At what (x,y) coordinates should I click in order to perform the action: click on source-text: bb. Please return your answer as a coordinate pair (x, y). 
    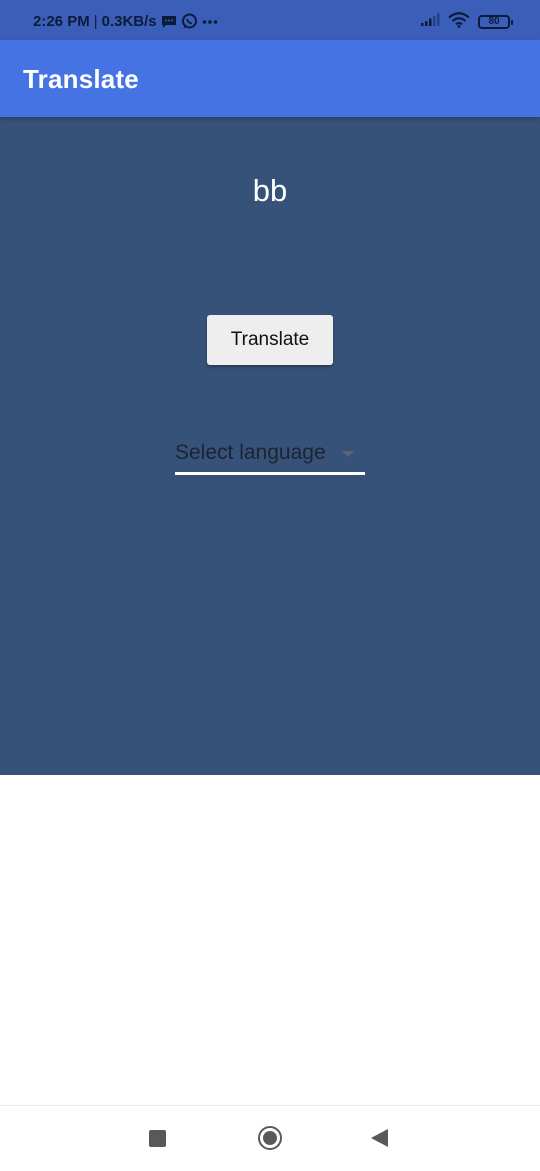
    Looking at the image, I should click on (270, 190).